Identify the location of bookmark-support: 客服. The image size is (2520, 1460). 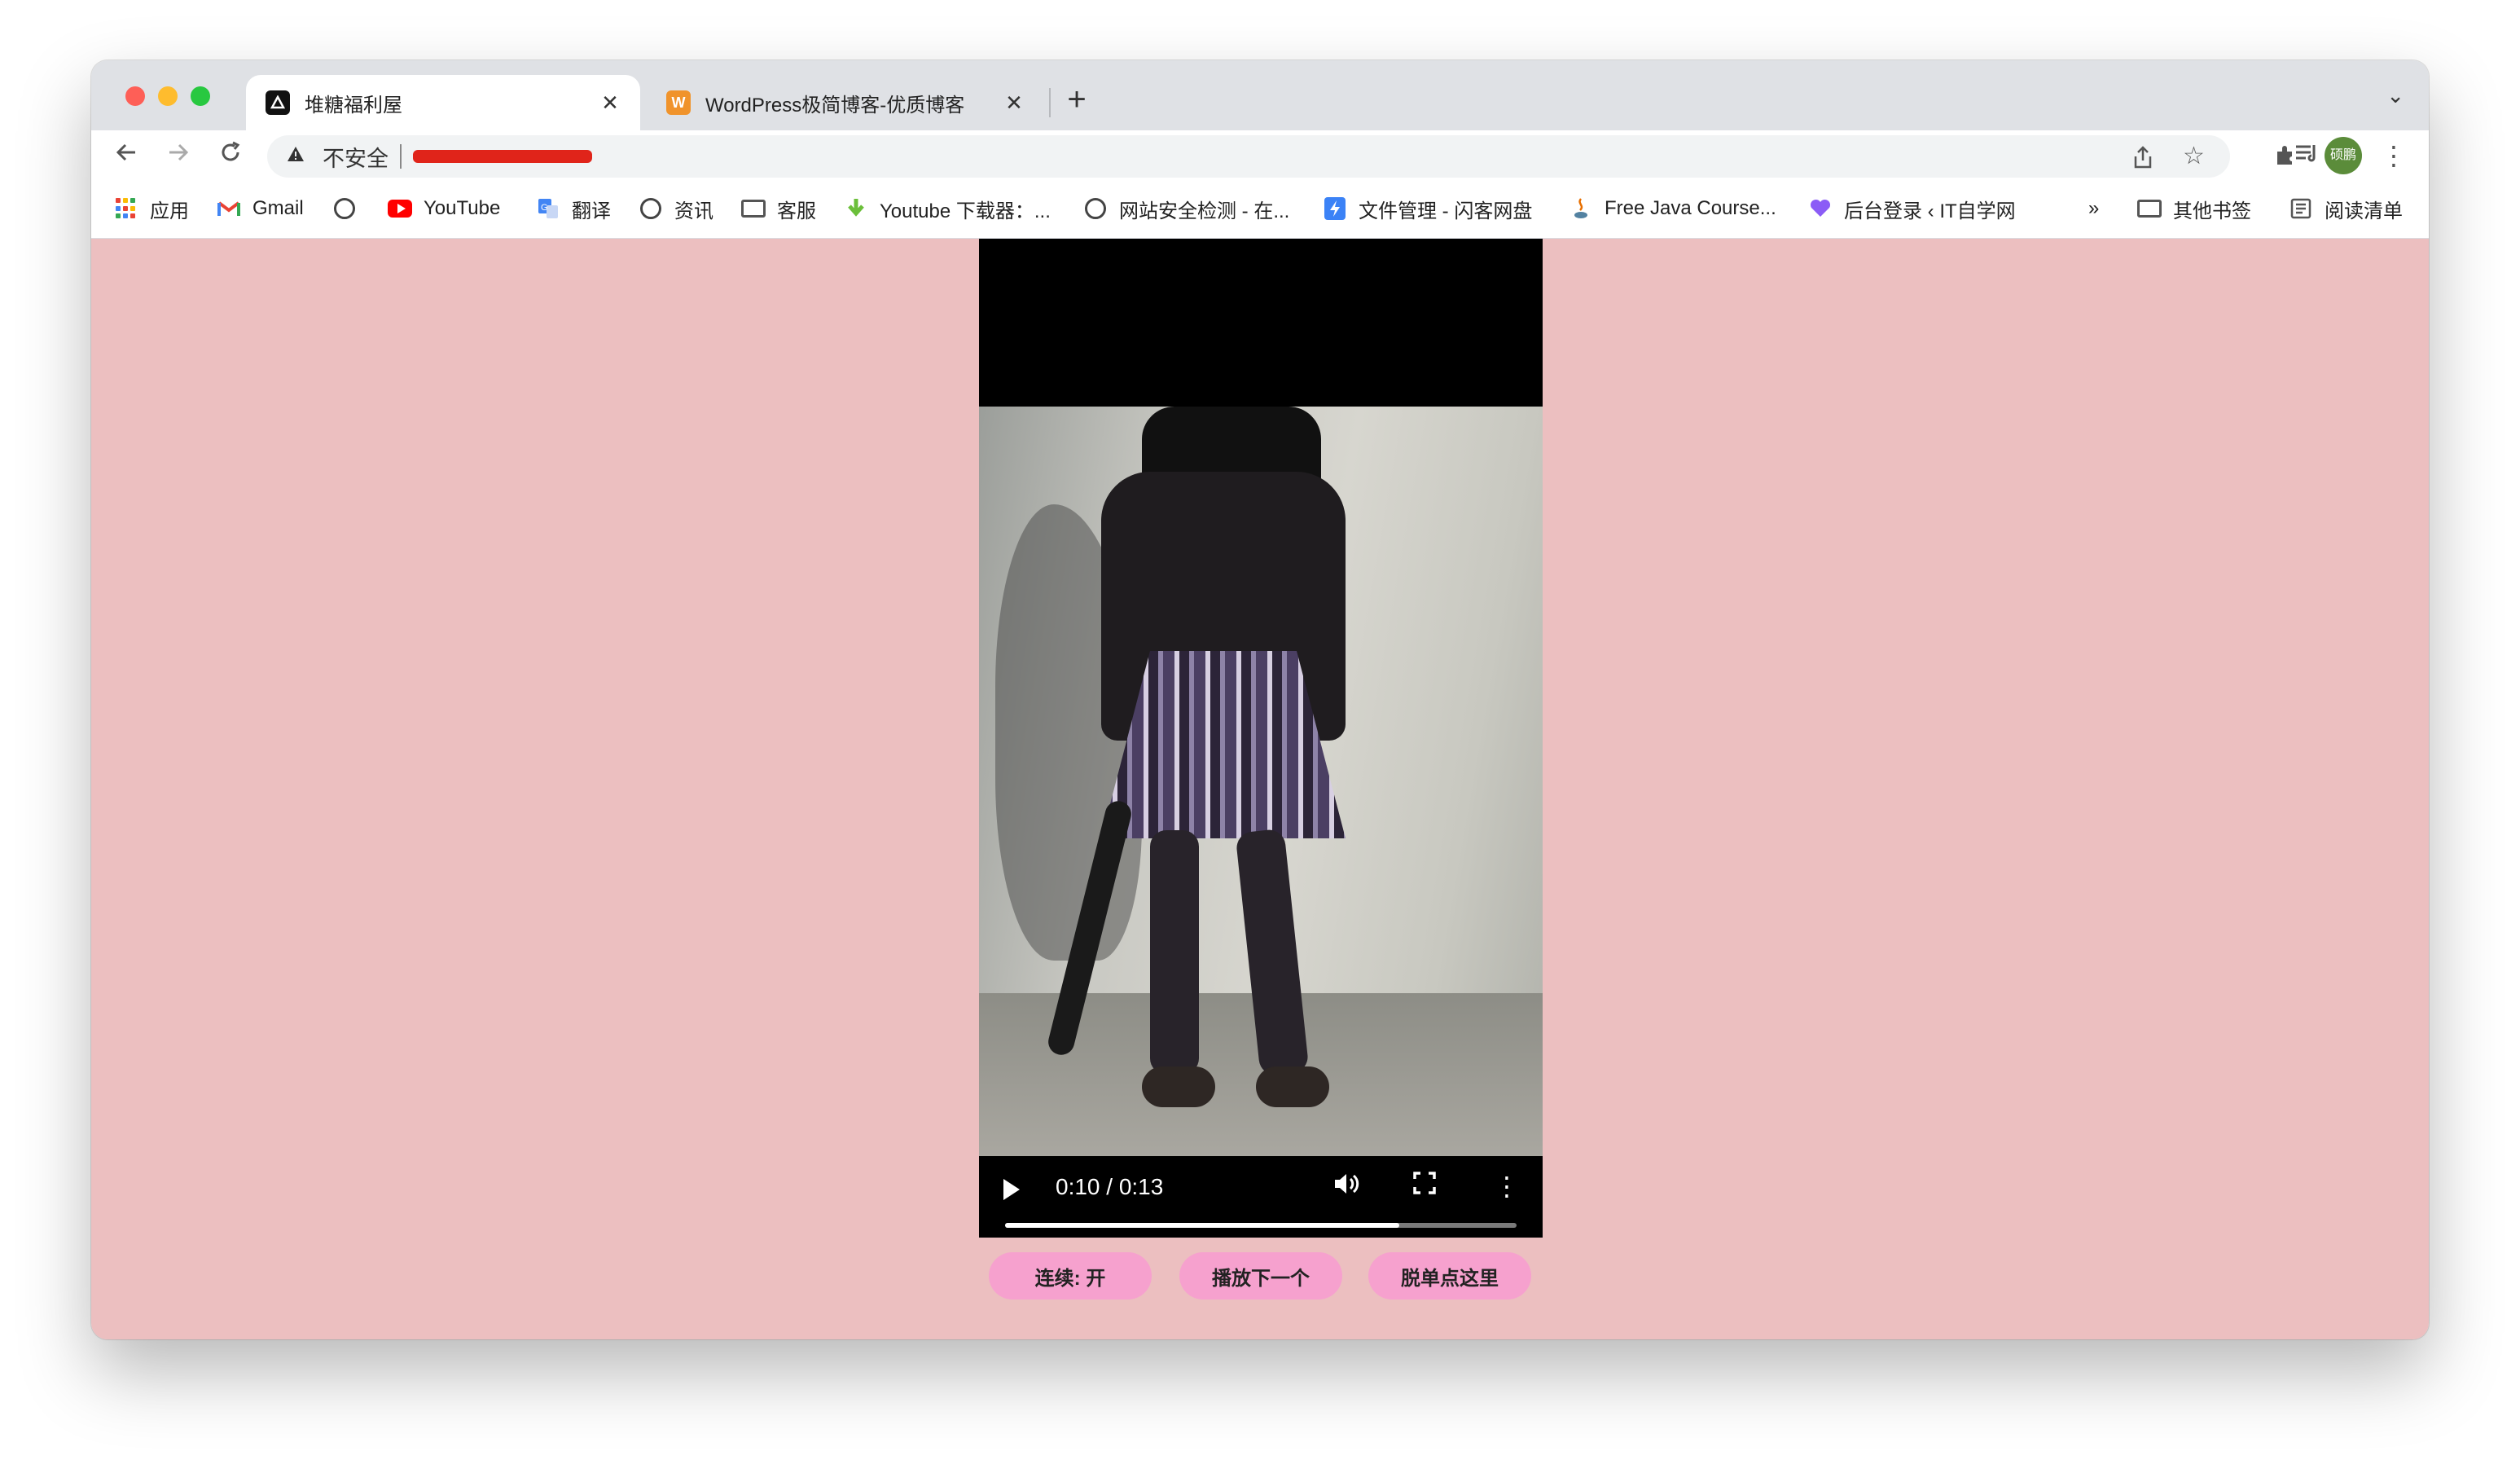
(778, 209).